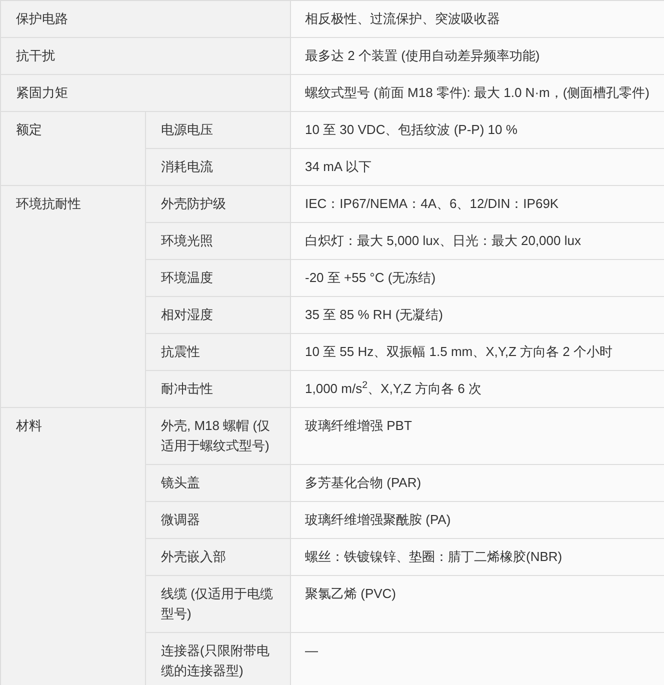 The image size is (664, 685). What do you see at coordinates (145, 93) in the screenshot?
I see `row-label: 紧固力矩` at bounding box center [145, 93].